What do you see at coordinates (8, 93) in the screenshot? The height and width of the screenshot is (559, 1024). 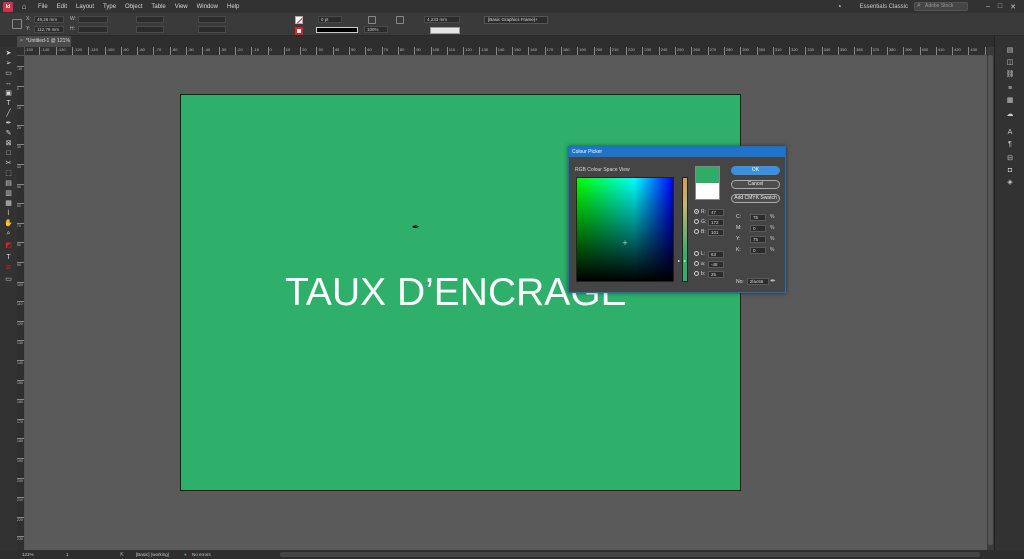 I see `content-collector-icon: ▣` at bounding box center [8, 93].